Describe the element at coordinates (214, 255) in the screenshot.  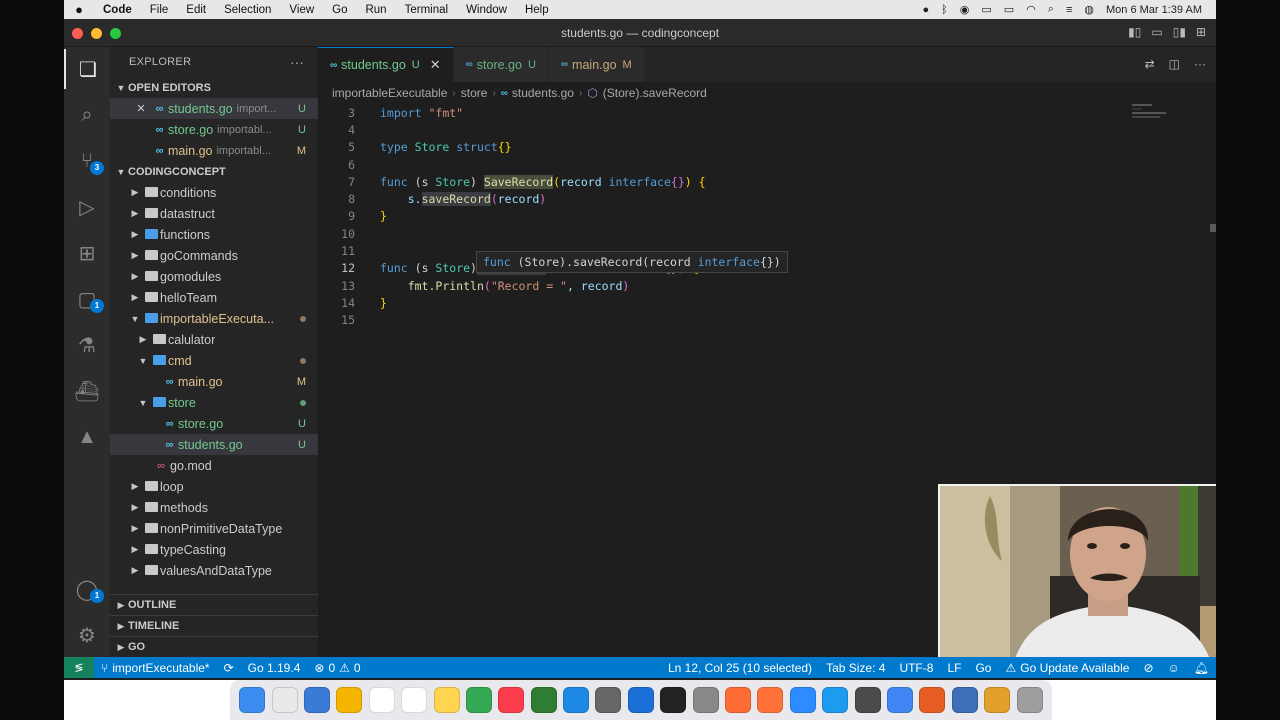
I see `folder-goCommands: ▶ goCommands` at that location.